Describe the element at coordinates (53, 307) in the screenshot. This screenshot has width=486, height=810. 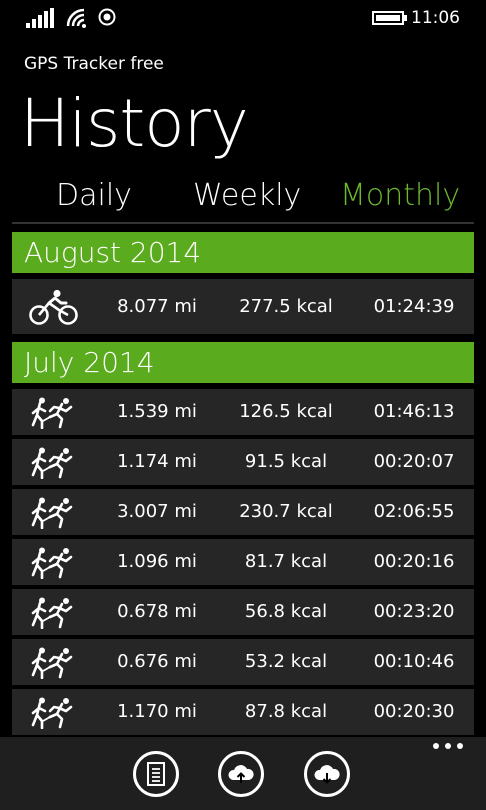
I see `cycling-icon` at that location.